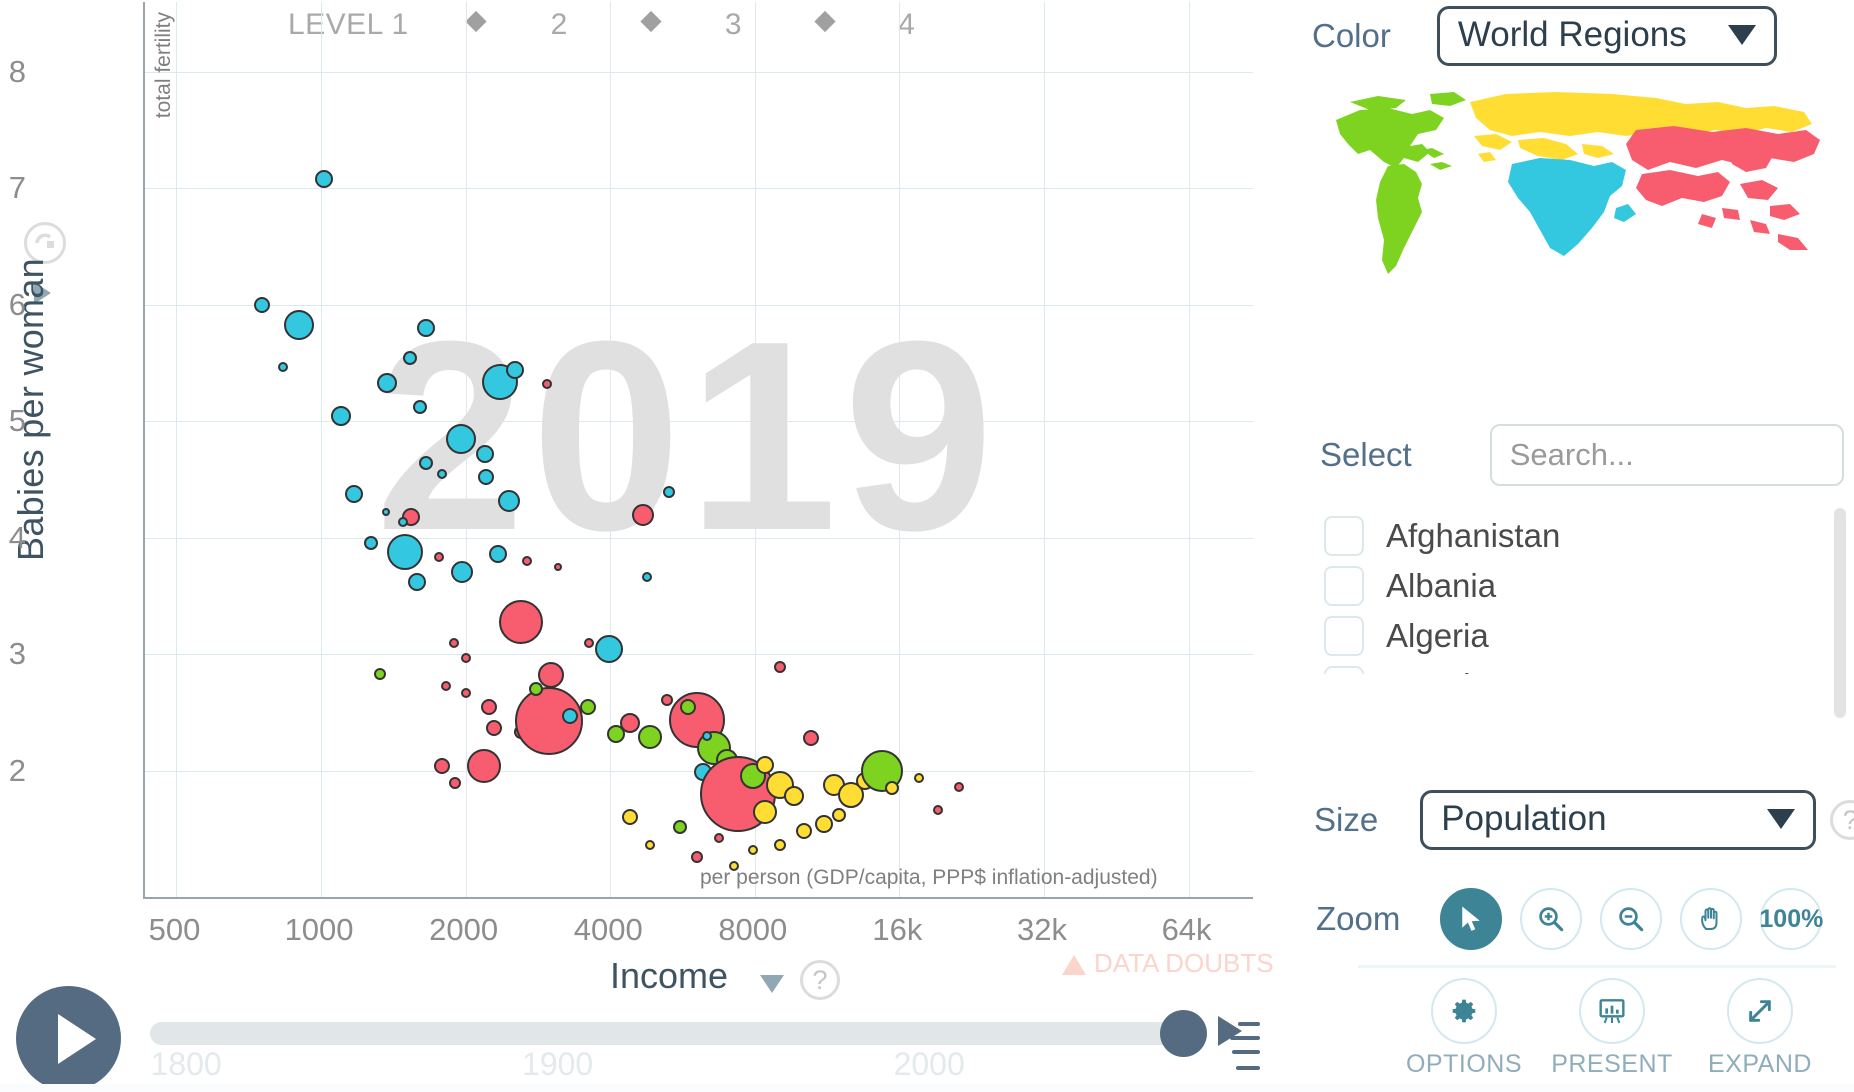 The height and width of the screenshot is (1092, 1854). Describe the element at coordinates (1471, 919) in the screenshot. I see `cursor-tool-button` at that location.